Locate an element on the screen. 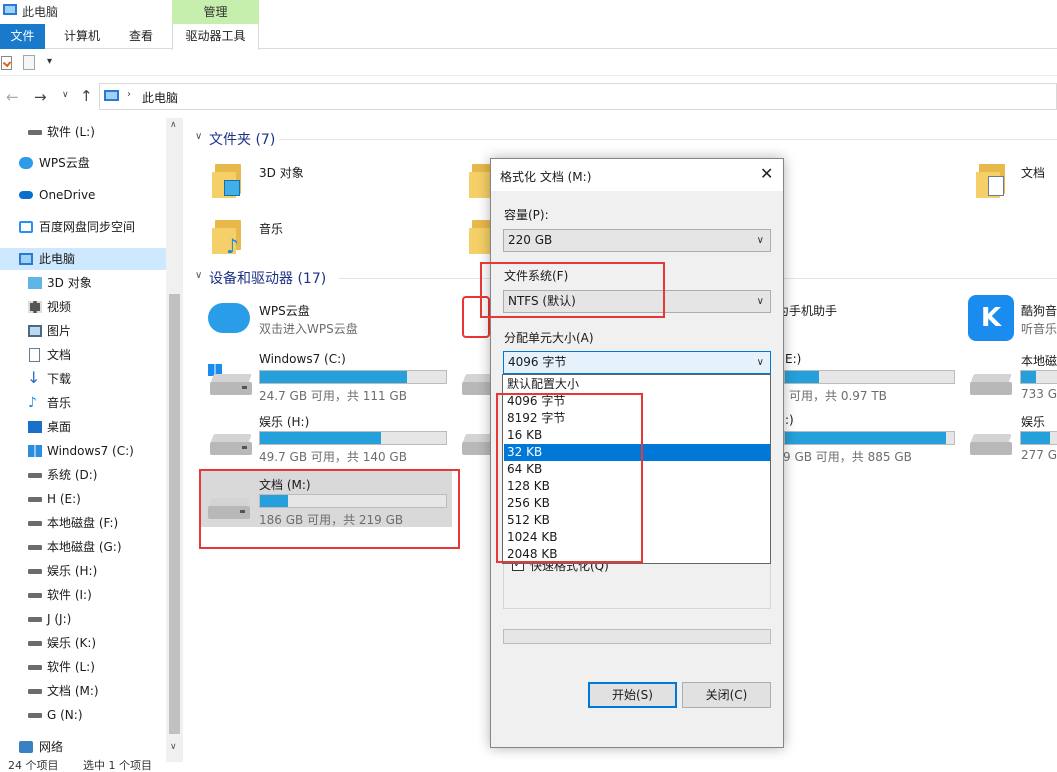 This screenshot has width=1057, height=772. folder-icon: ♪ is located at coordinates (229, 237).